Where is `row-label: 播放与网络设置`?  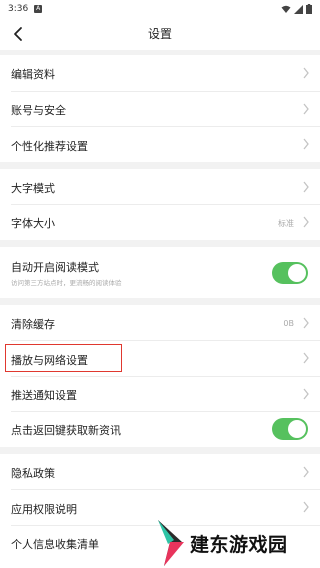 row-label: 播放与网络设置 is located at coordinates (49, 360).